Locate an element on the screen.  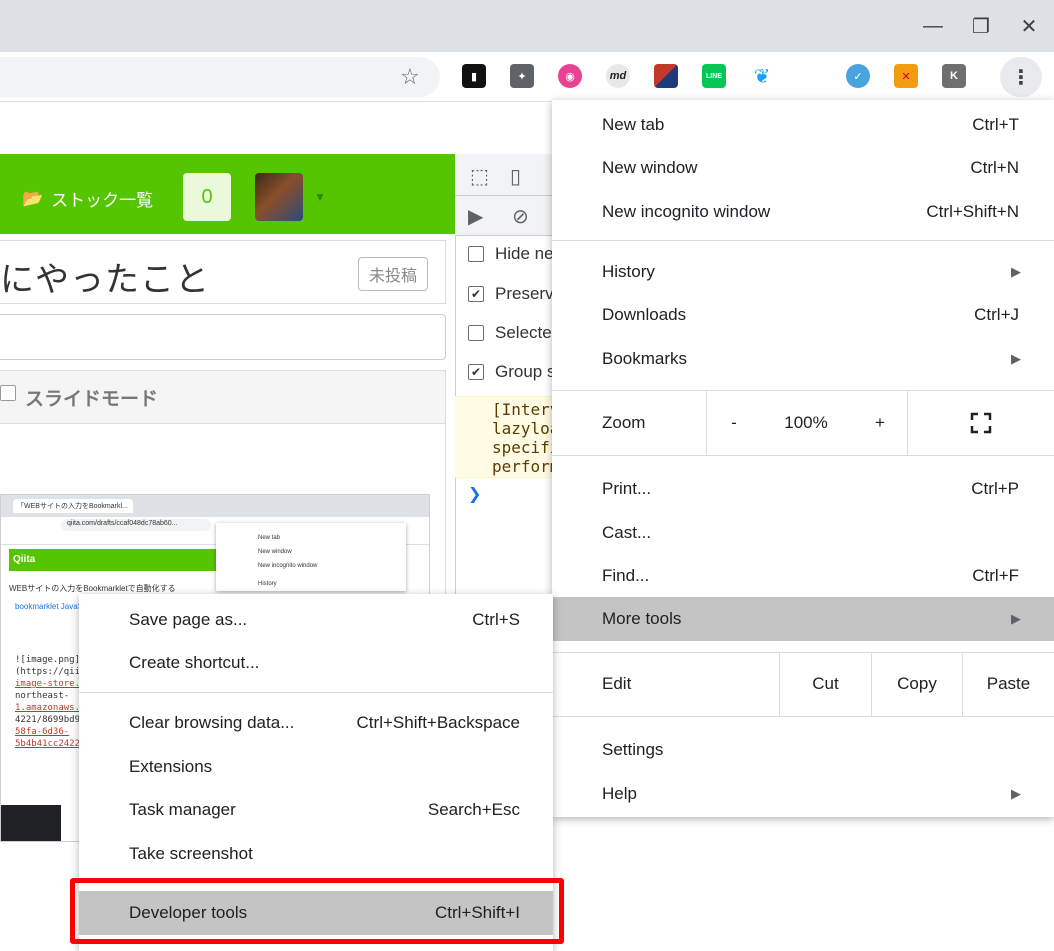
title-bar is located at coordinates (527, 26).